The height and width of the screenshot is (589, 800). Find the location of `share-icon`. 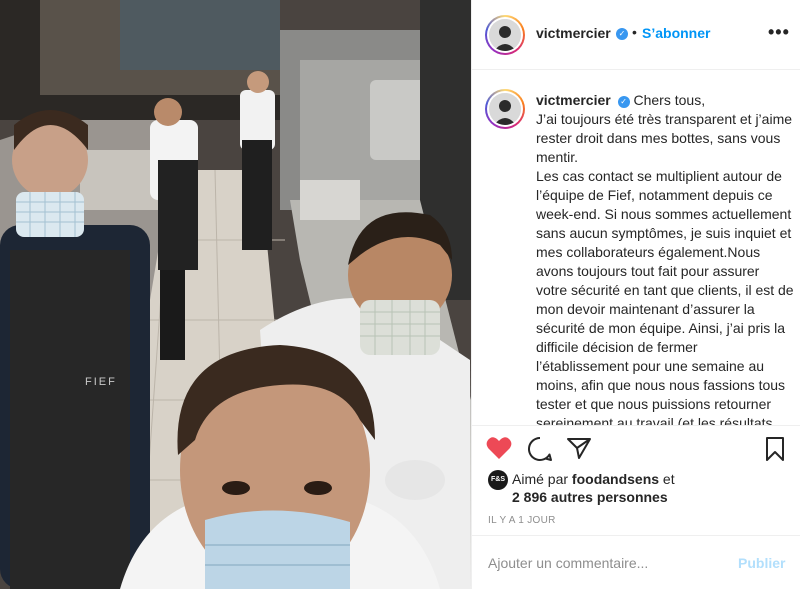

share-icon is located at coordinates (579, 450).